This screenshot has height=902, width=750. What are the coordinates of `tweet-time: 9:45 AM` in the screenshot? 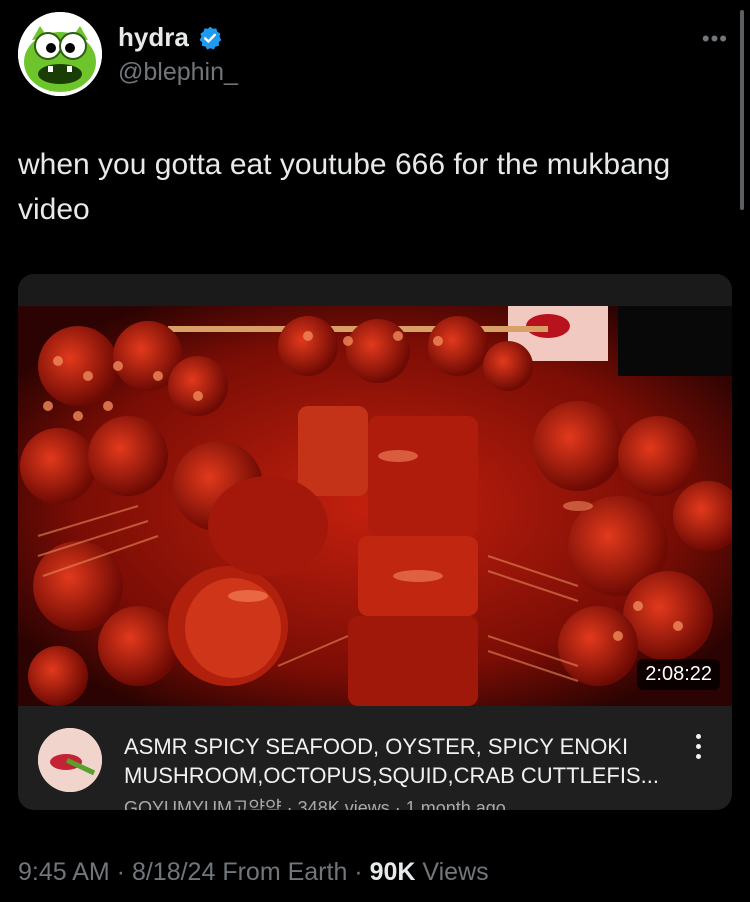 It's located at (64, 872).